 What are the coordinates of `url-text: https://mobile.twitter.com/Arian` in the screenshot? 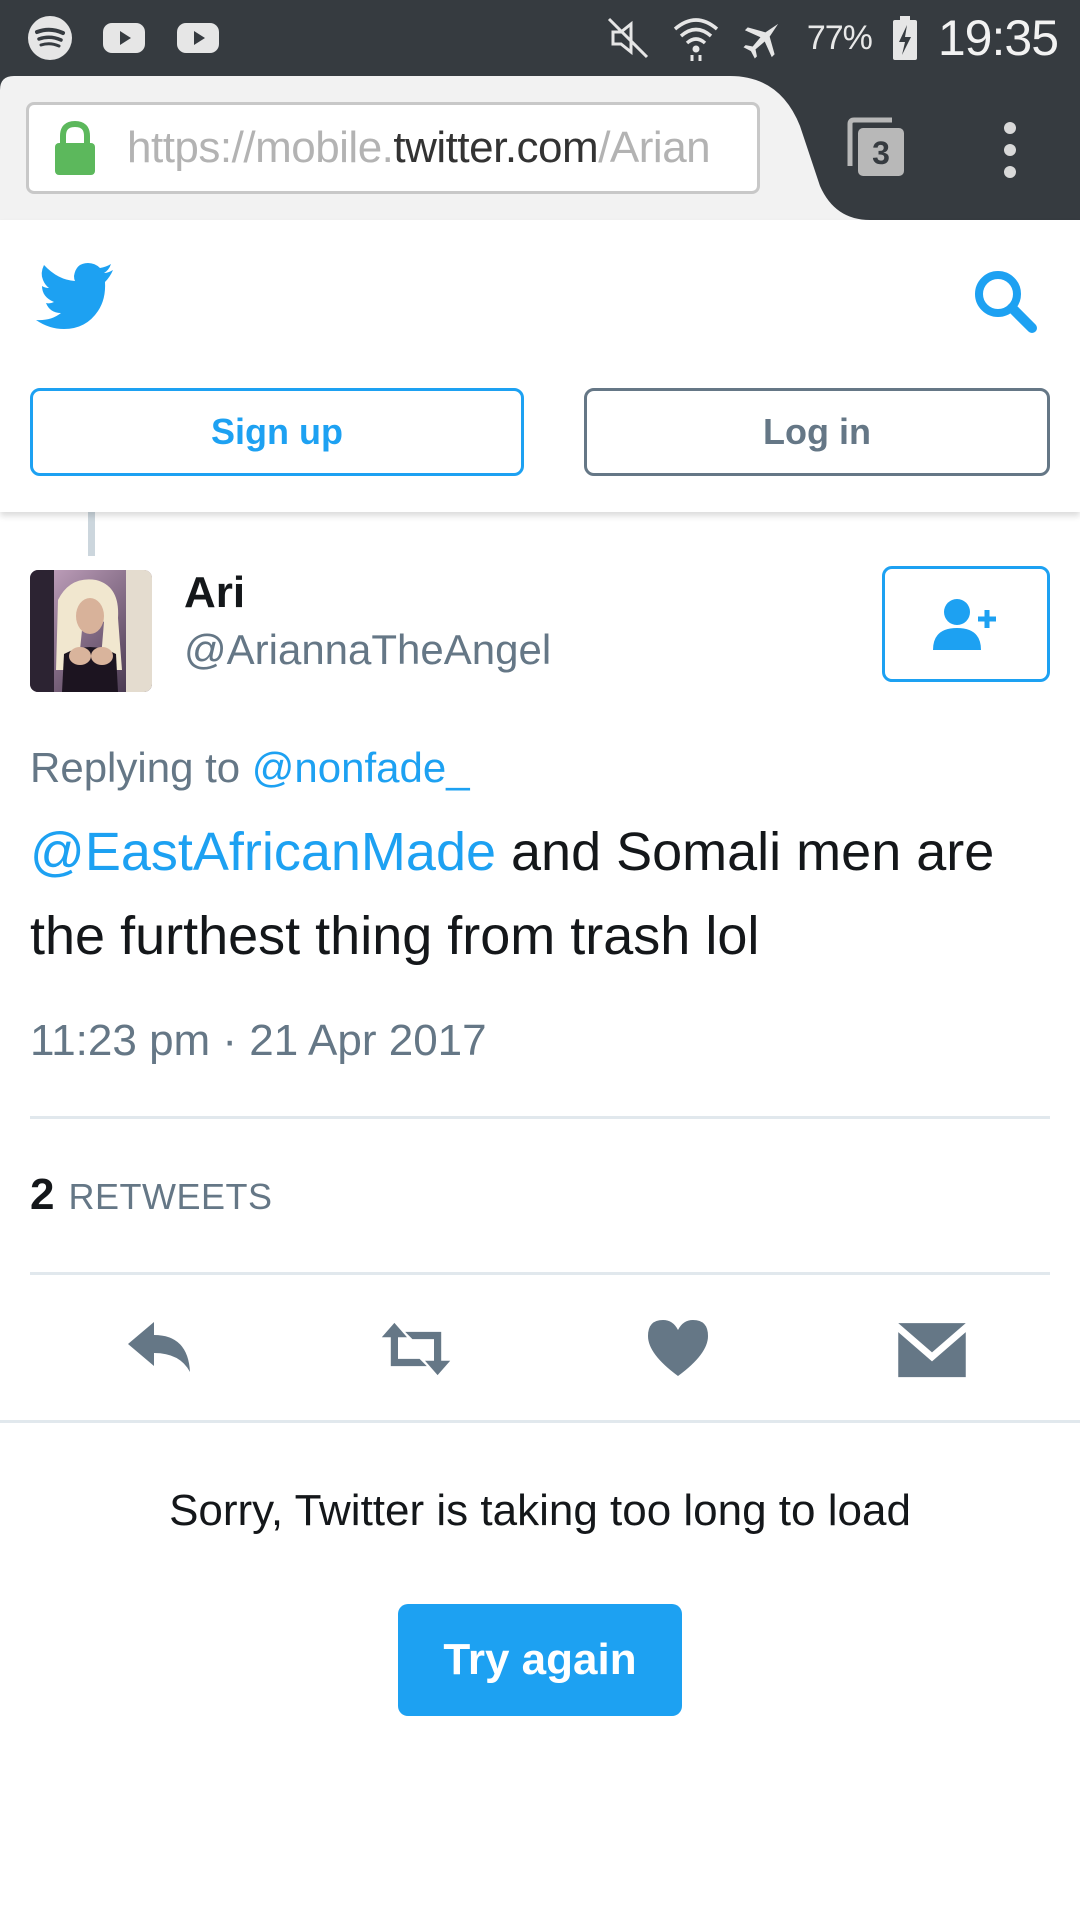 It's located at (419, 147).